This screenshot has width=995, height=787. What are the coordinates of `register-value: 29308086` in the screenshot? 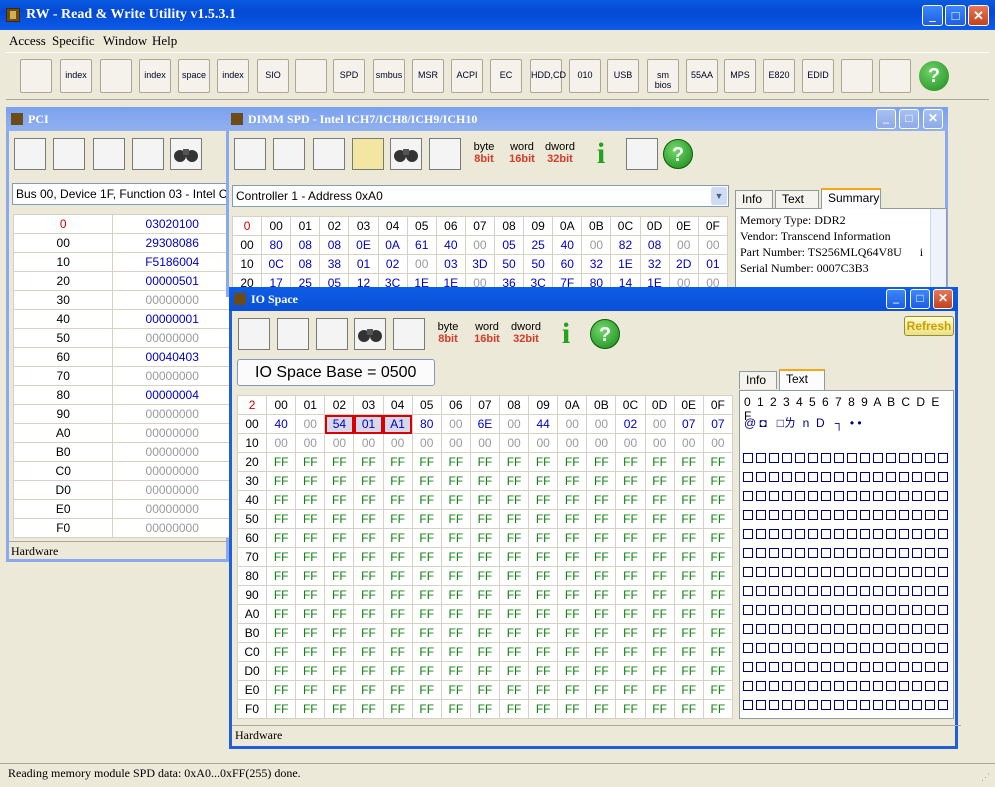 It's located at (172, 243).